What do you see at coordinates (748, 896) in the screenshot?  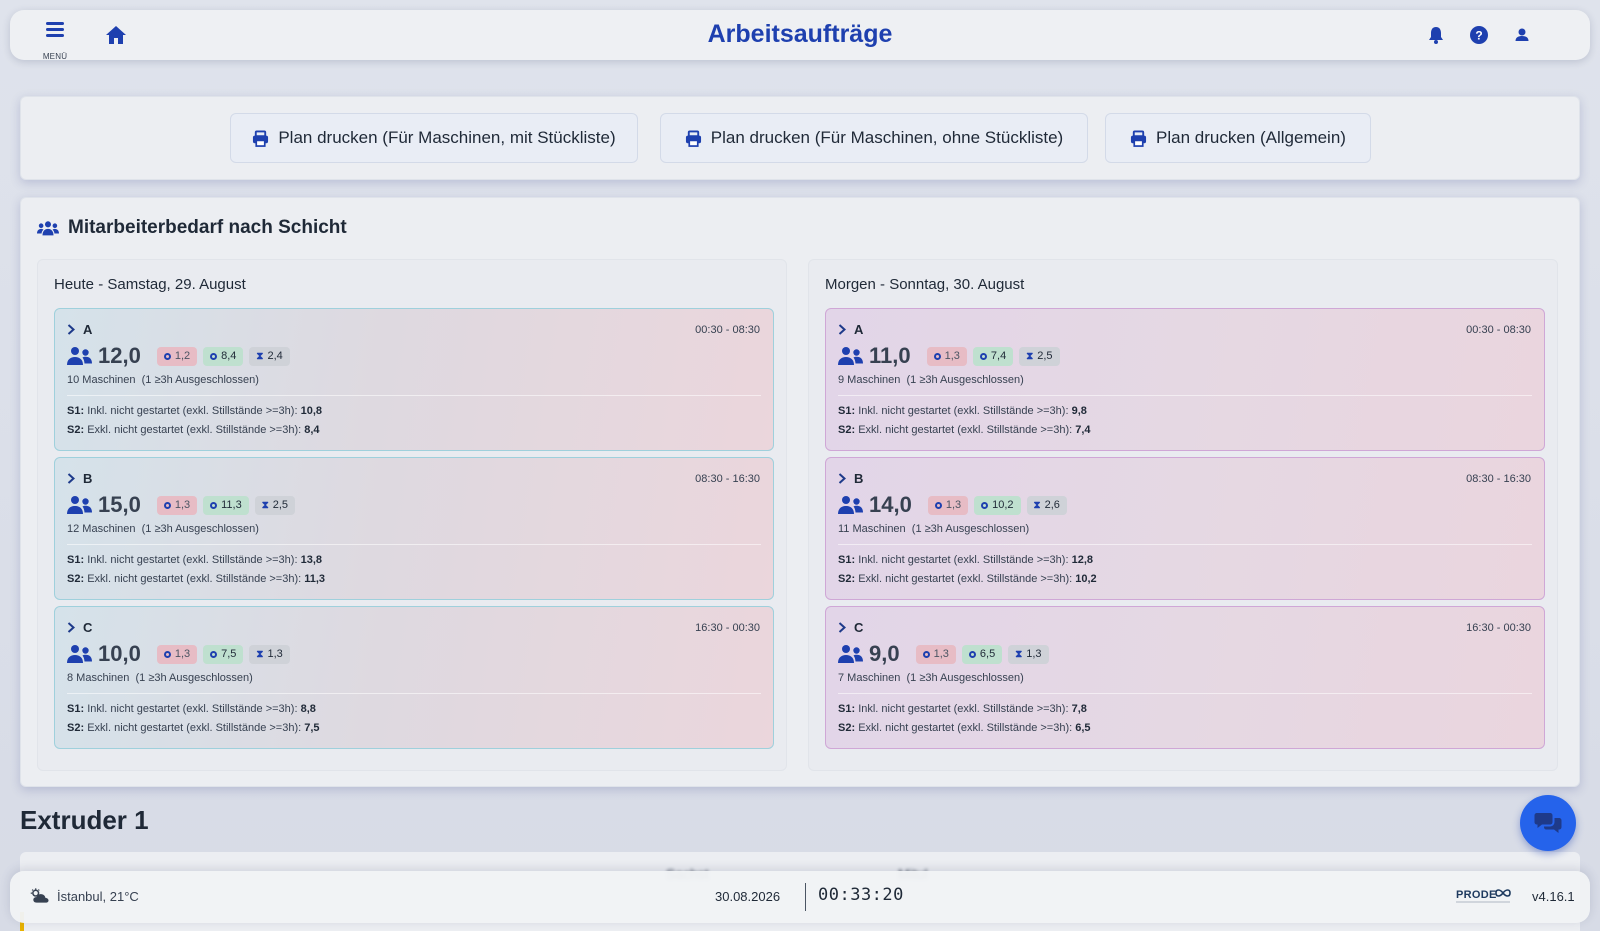 I see `current-date: 30.08.2026` at bounding box center [748, 896].